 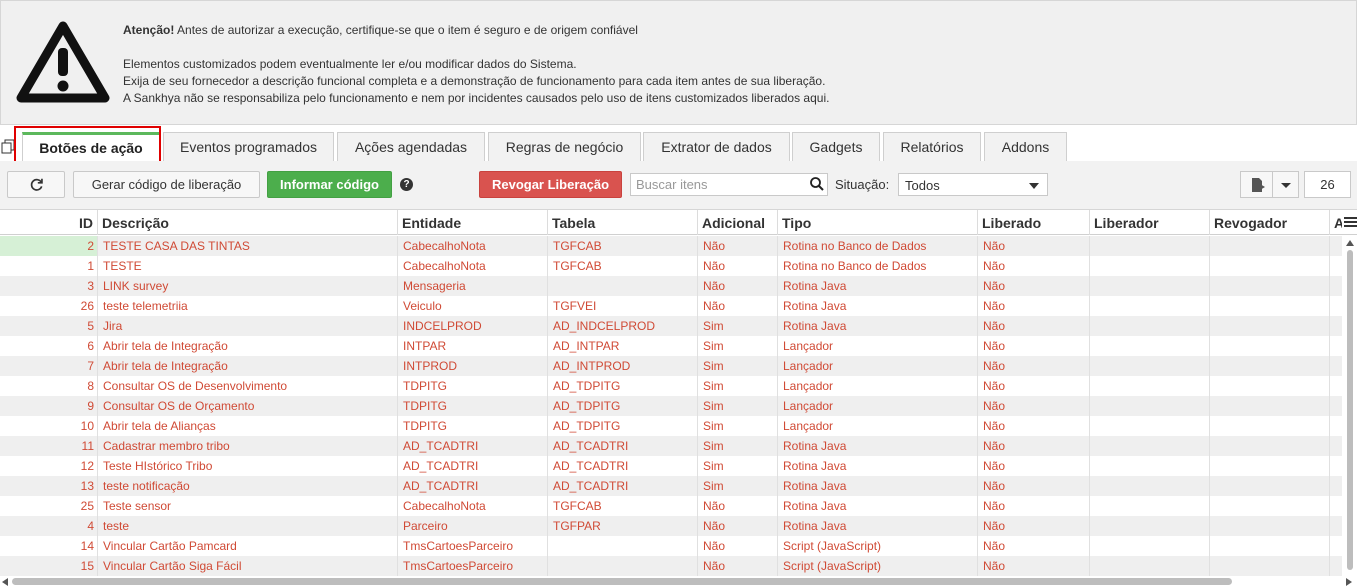 I want to click on tab-botoes-de-acao: Botões de ação, so click(x=91, y=146).